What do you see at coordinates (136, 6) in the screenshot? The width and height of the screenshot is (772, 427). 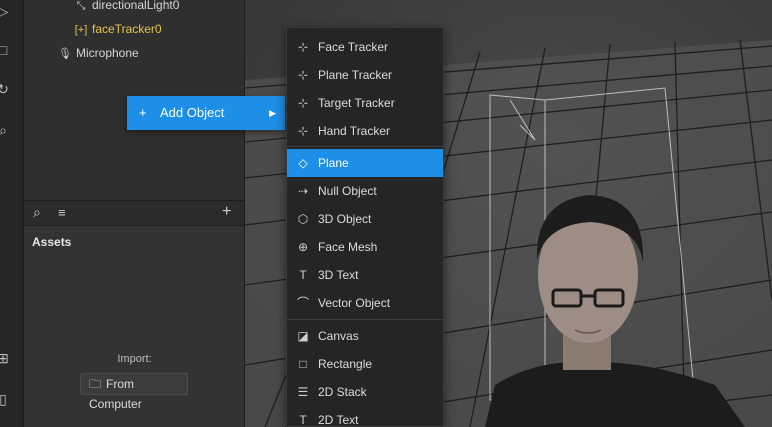 I see `scene-item-label: directionalLight0` at bounding box center [136, 6].